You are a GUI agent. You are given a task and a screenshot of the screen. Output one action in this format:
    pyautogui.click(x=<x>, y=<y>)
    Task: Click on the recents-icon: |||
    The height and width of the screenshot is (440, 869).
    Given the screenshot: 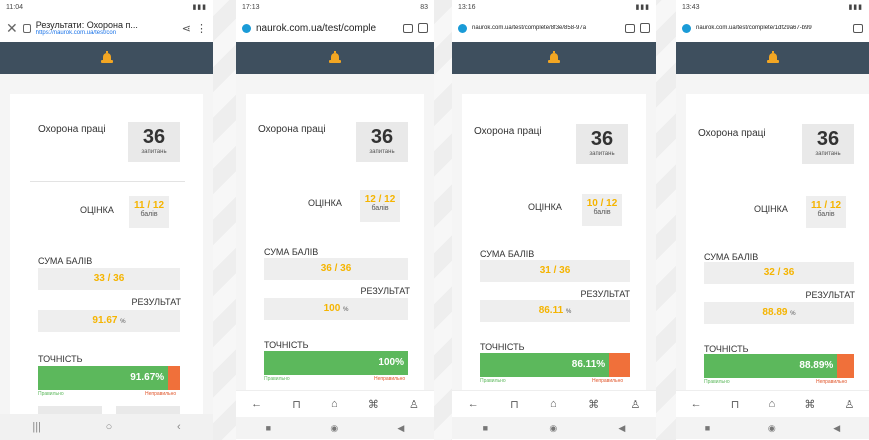 What is the action you would take?
    pyautogui.click(x=36, y=427)
    